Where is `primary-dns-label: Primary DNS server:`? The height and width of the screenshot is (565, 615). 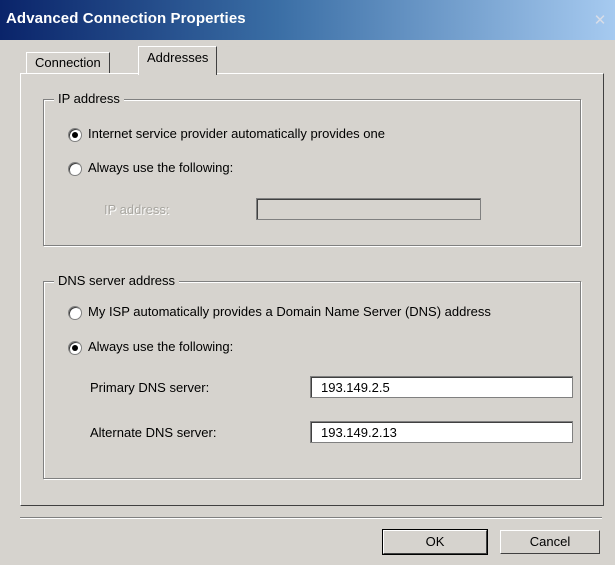
primary-dns-label: Primary DNS server: is located at coordinates (150, 387).